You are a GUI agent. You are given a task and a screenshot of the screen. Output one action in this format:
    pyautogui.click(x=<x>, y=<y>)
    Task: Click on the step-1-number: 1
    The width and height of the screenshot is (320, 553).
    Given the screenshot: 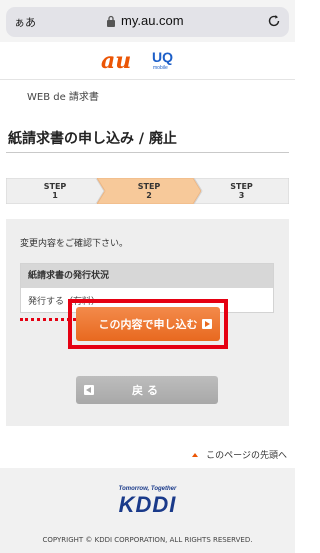 What is the action you would take?
    pyautogui.click(x=55, y=195)
    